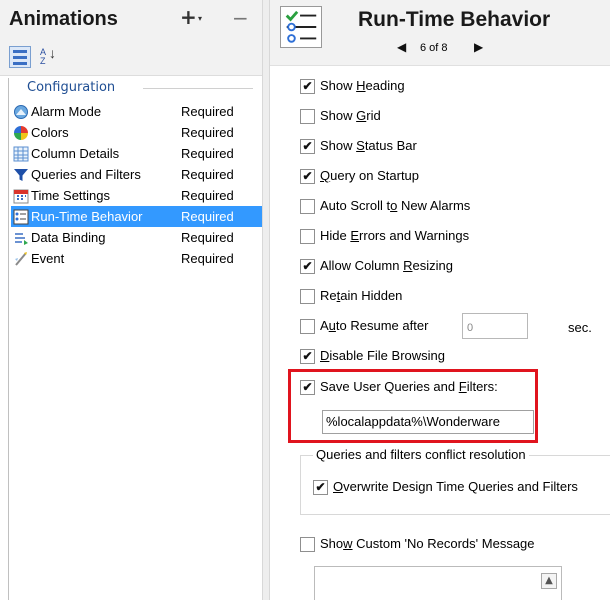 This screenshot has height=600, width=610. Describe the element at coordinates (386, 265) in the screenshot. I see `checkbox-label: Allow Column Resizing` at that location.